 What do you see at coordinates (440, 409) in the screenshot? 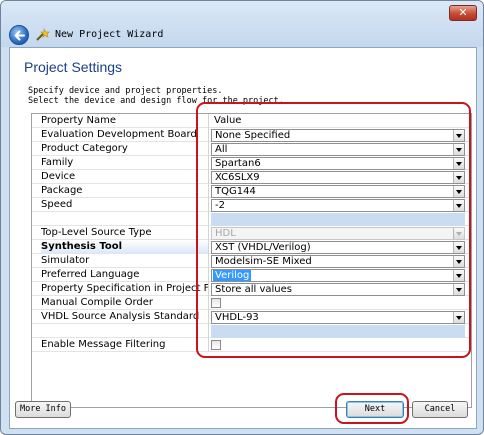
I see `cancel-button: Cancel` at bounding box center [440, 409].